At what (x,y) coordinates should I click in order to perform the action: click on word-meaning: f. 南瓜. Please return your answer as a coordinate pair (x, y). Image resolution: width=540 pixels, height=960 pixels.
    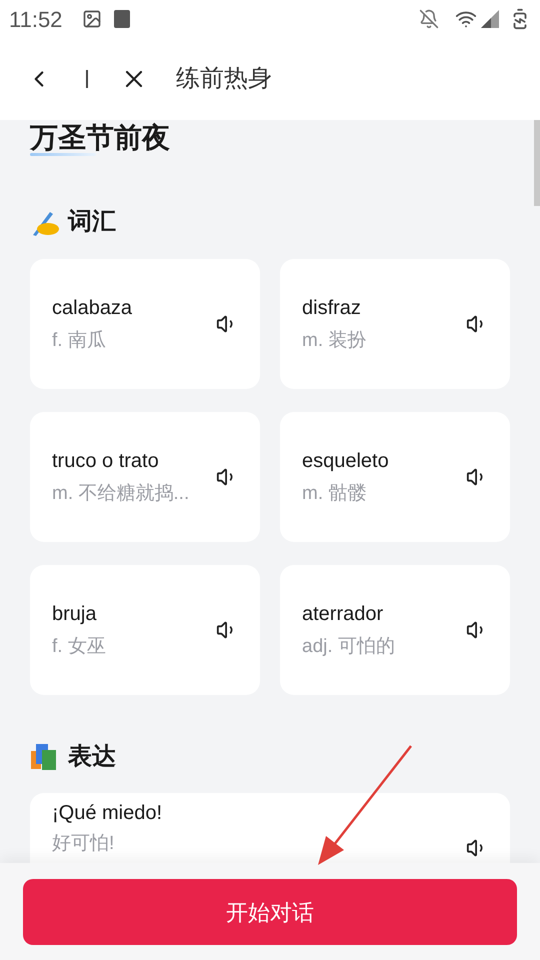
    Looking at the image, I should click on (79, 340).